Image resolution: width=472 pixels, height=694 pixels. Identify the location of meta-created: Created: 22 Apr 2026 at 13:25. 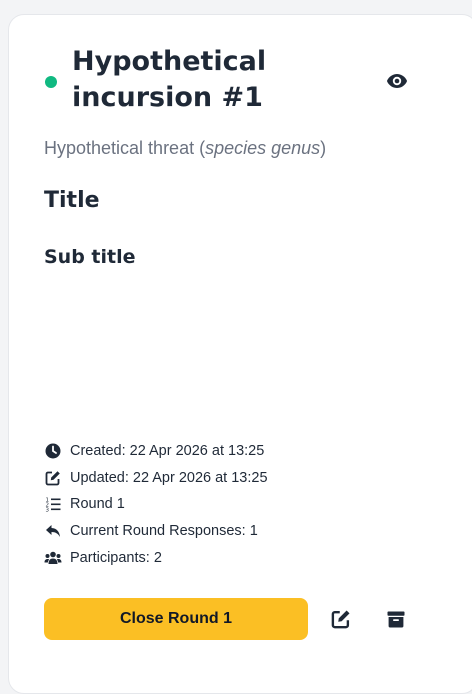
(156, 451).